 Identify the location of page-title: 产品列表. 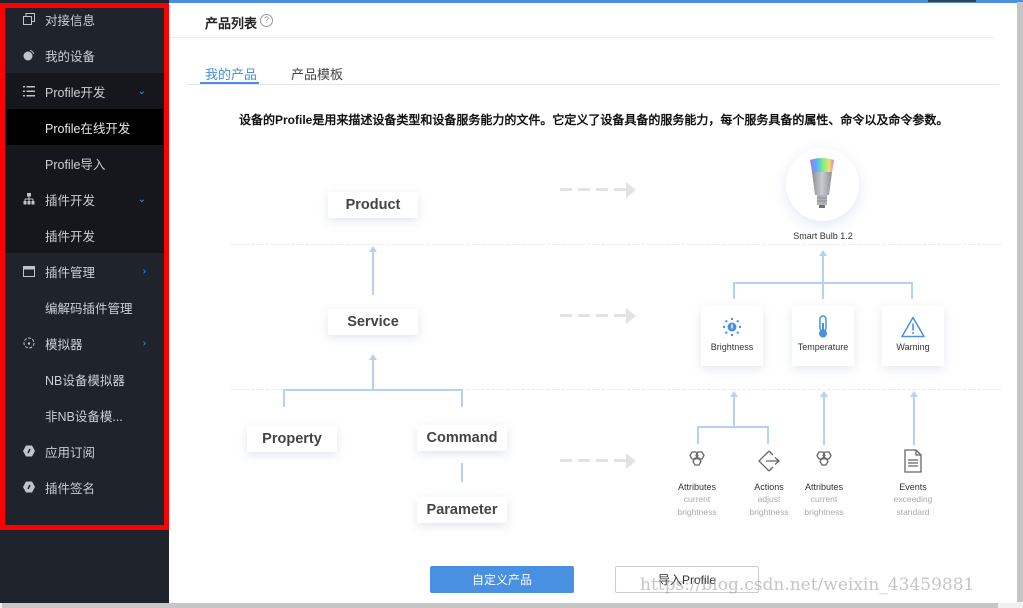
(231, 23).